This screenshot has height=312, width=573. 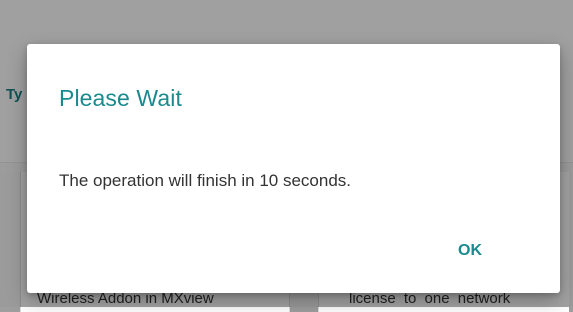 I want to click on dialog-message: The operation will finish in 10 seconds., so click(x=205, y=180).